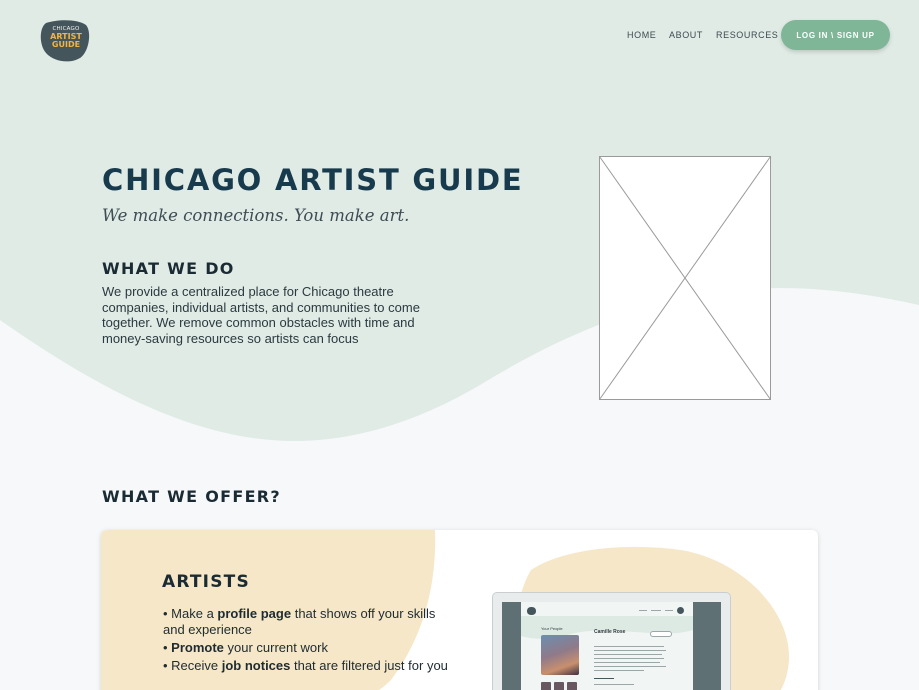  I want to click on profile-page-preview: Your People Camille Rose, so click(607, 646).